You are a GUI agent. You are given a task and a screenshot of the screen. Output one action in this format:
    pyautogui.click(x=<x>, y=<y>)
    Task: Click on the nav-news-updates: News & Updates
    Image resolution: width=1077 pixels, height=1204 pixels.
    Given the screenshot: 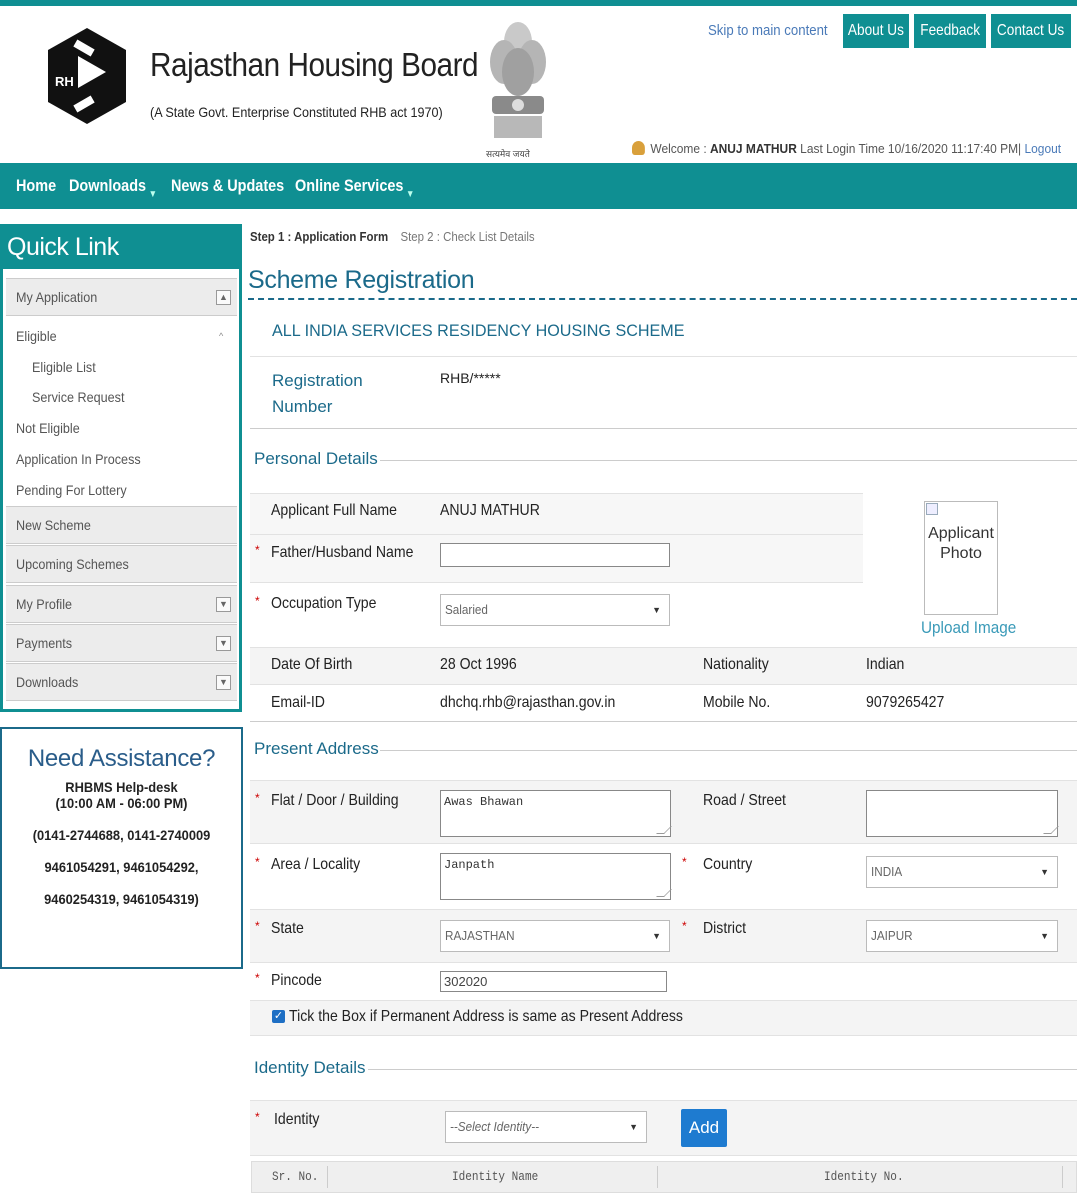 What is the action you would take?
    pyautogui.click(x=227, y=186)
    